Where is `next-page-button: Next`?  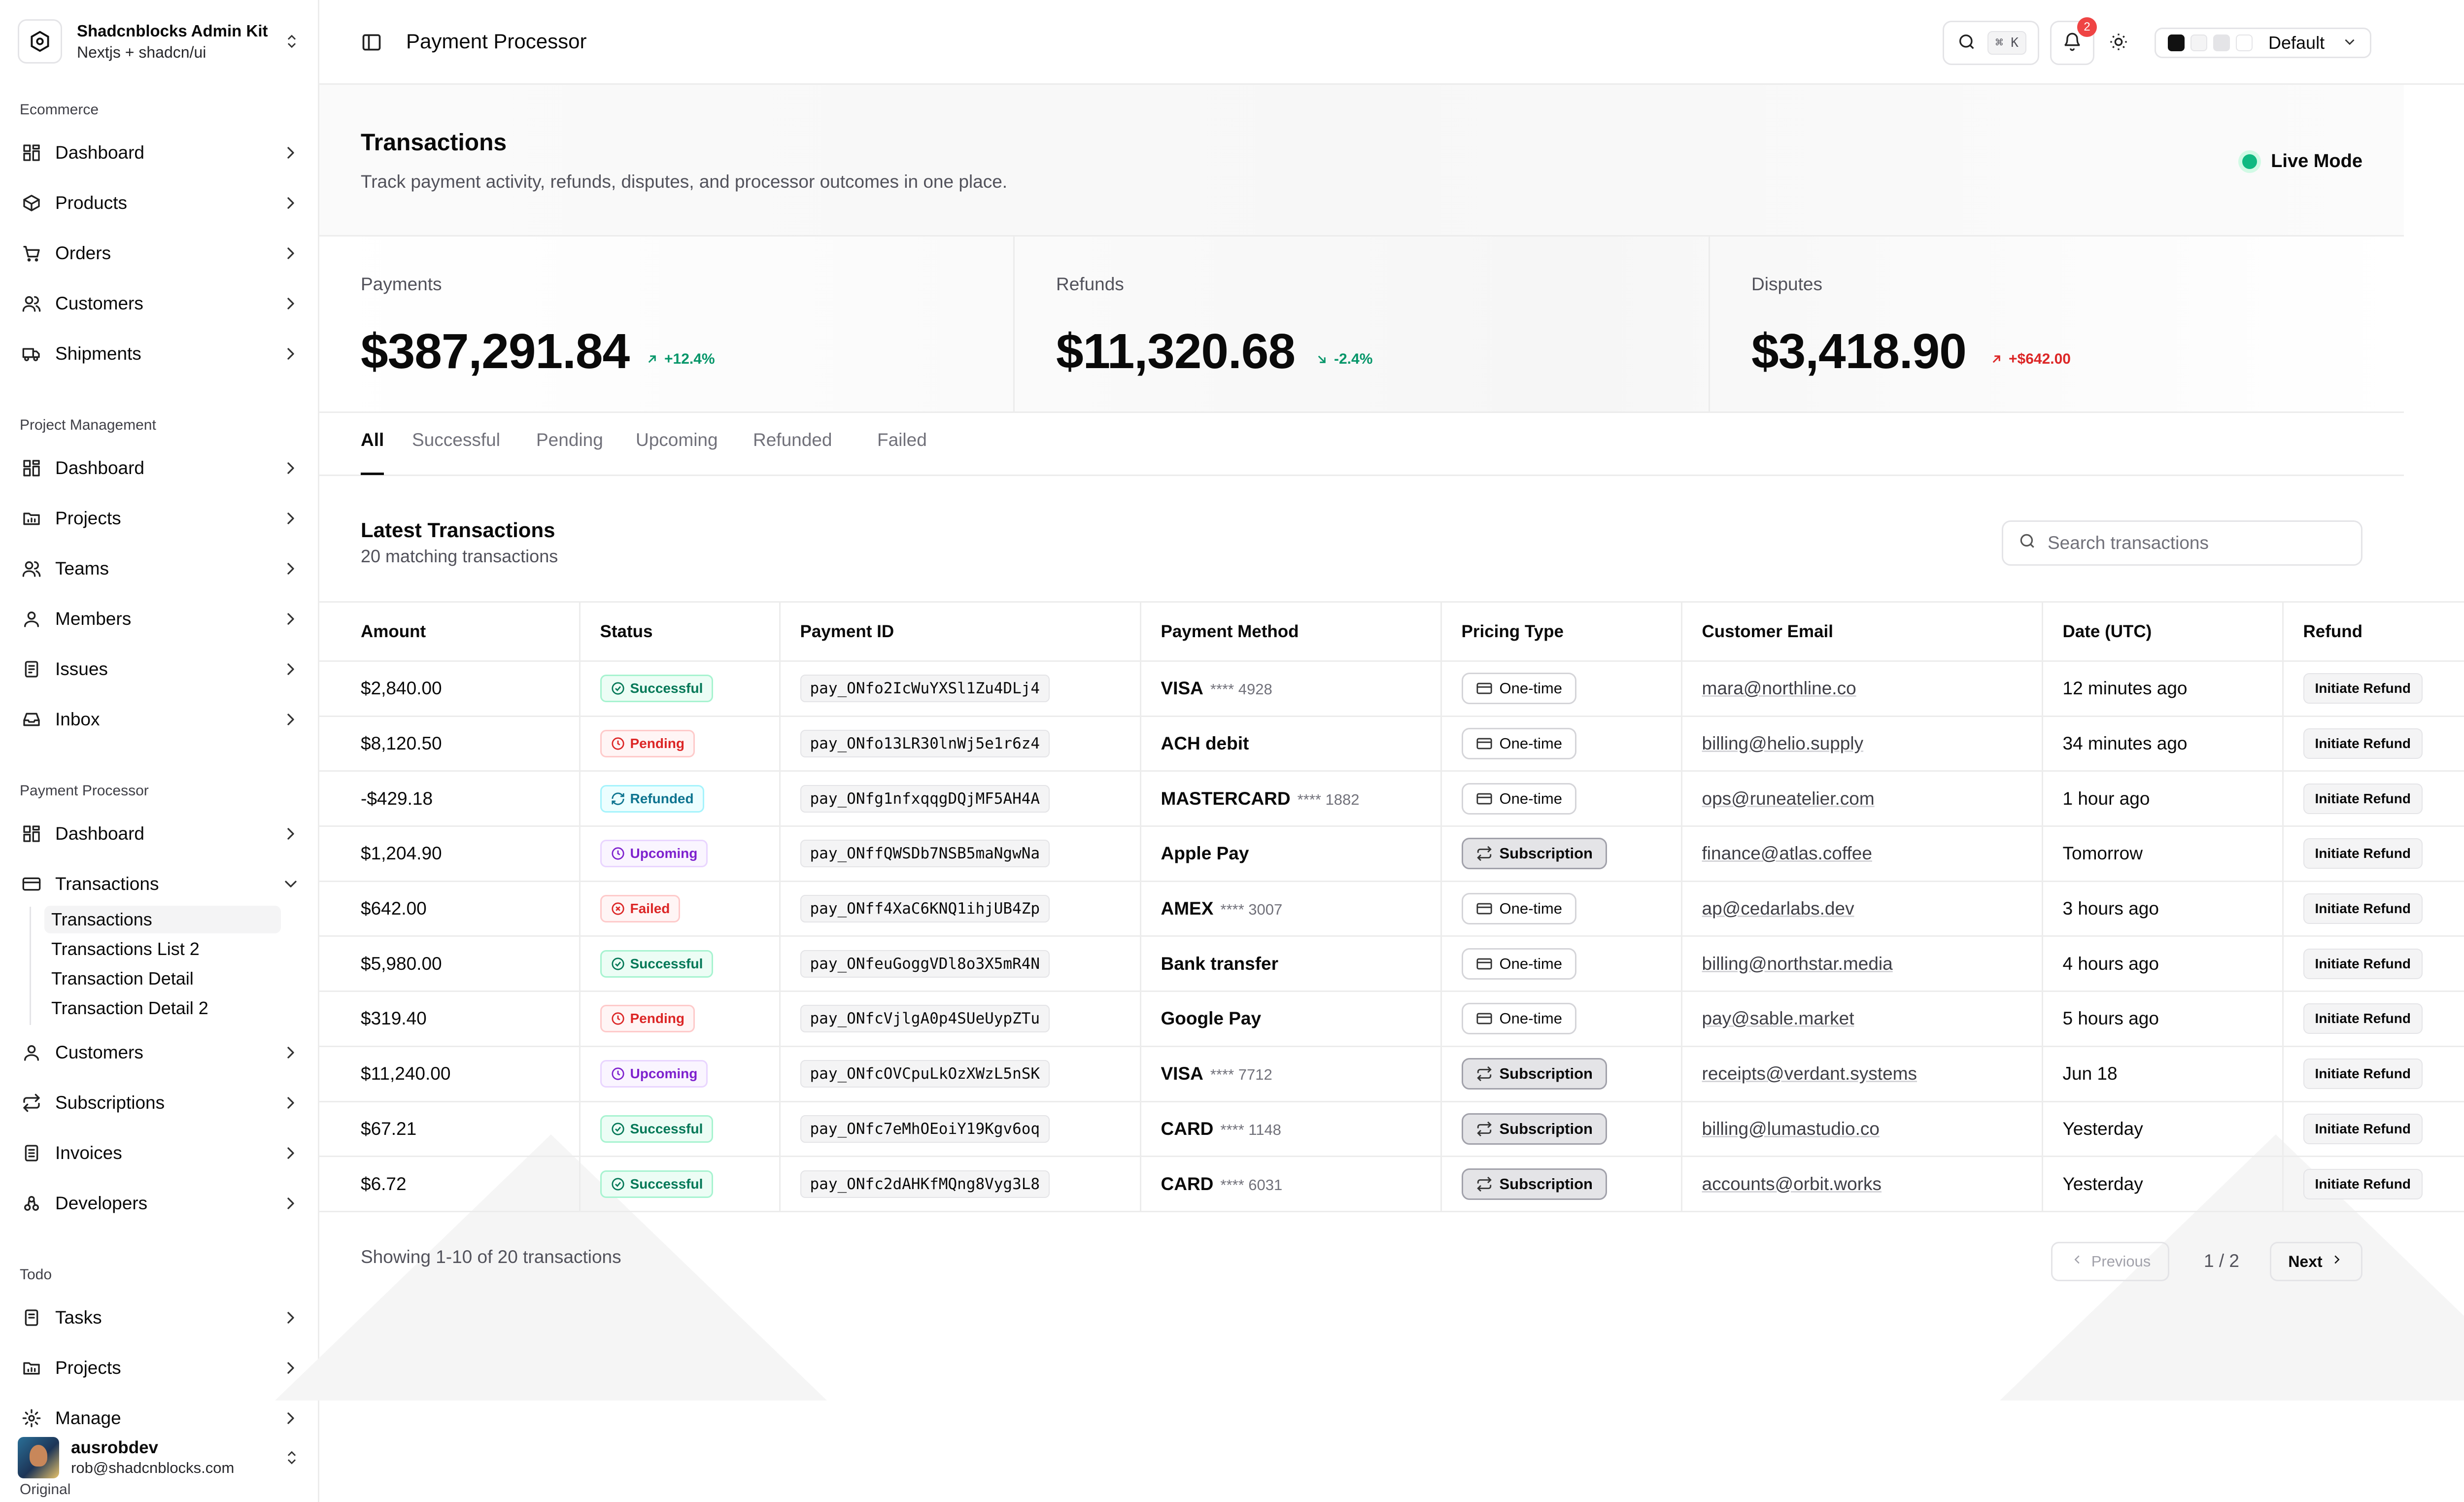 next-page-button: Next is located at coordinates (2316, 1261).